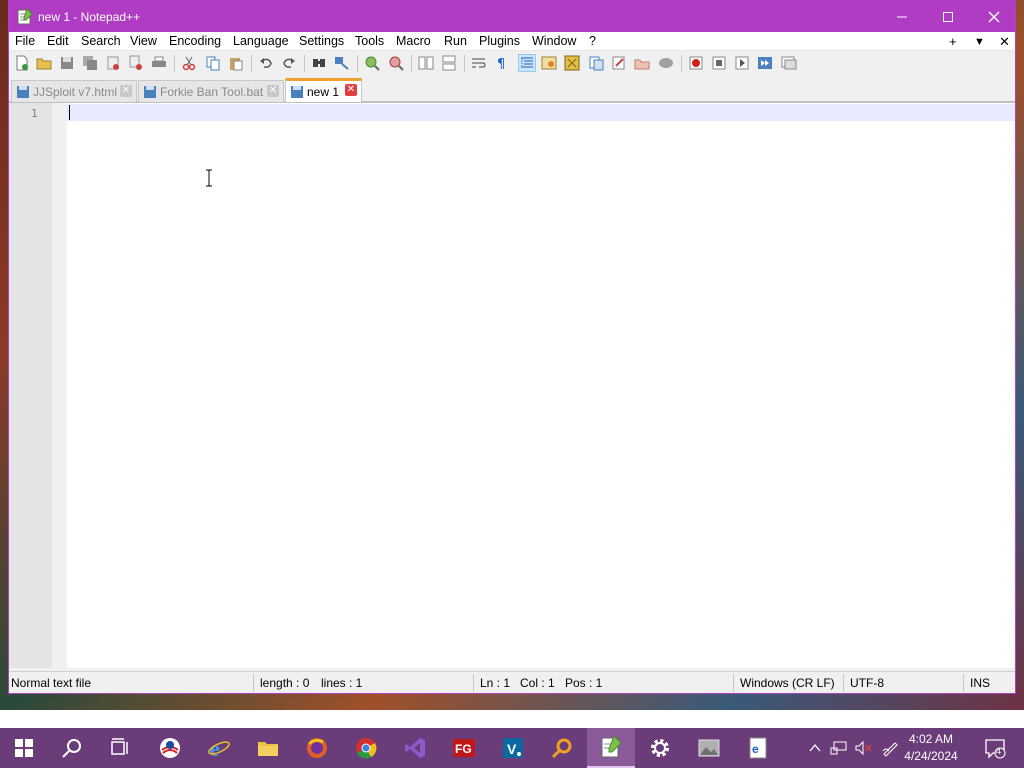 The image size is (1024, 768). Describe the element at coordinates (839, 748) in the screenshot. I see `network-tray-button` at that location.